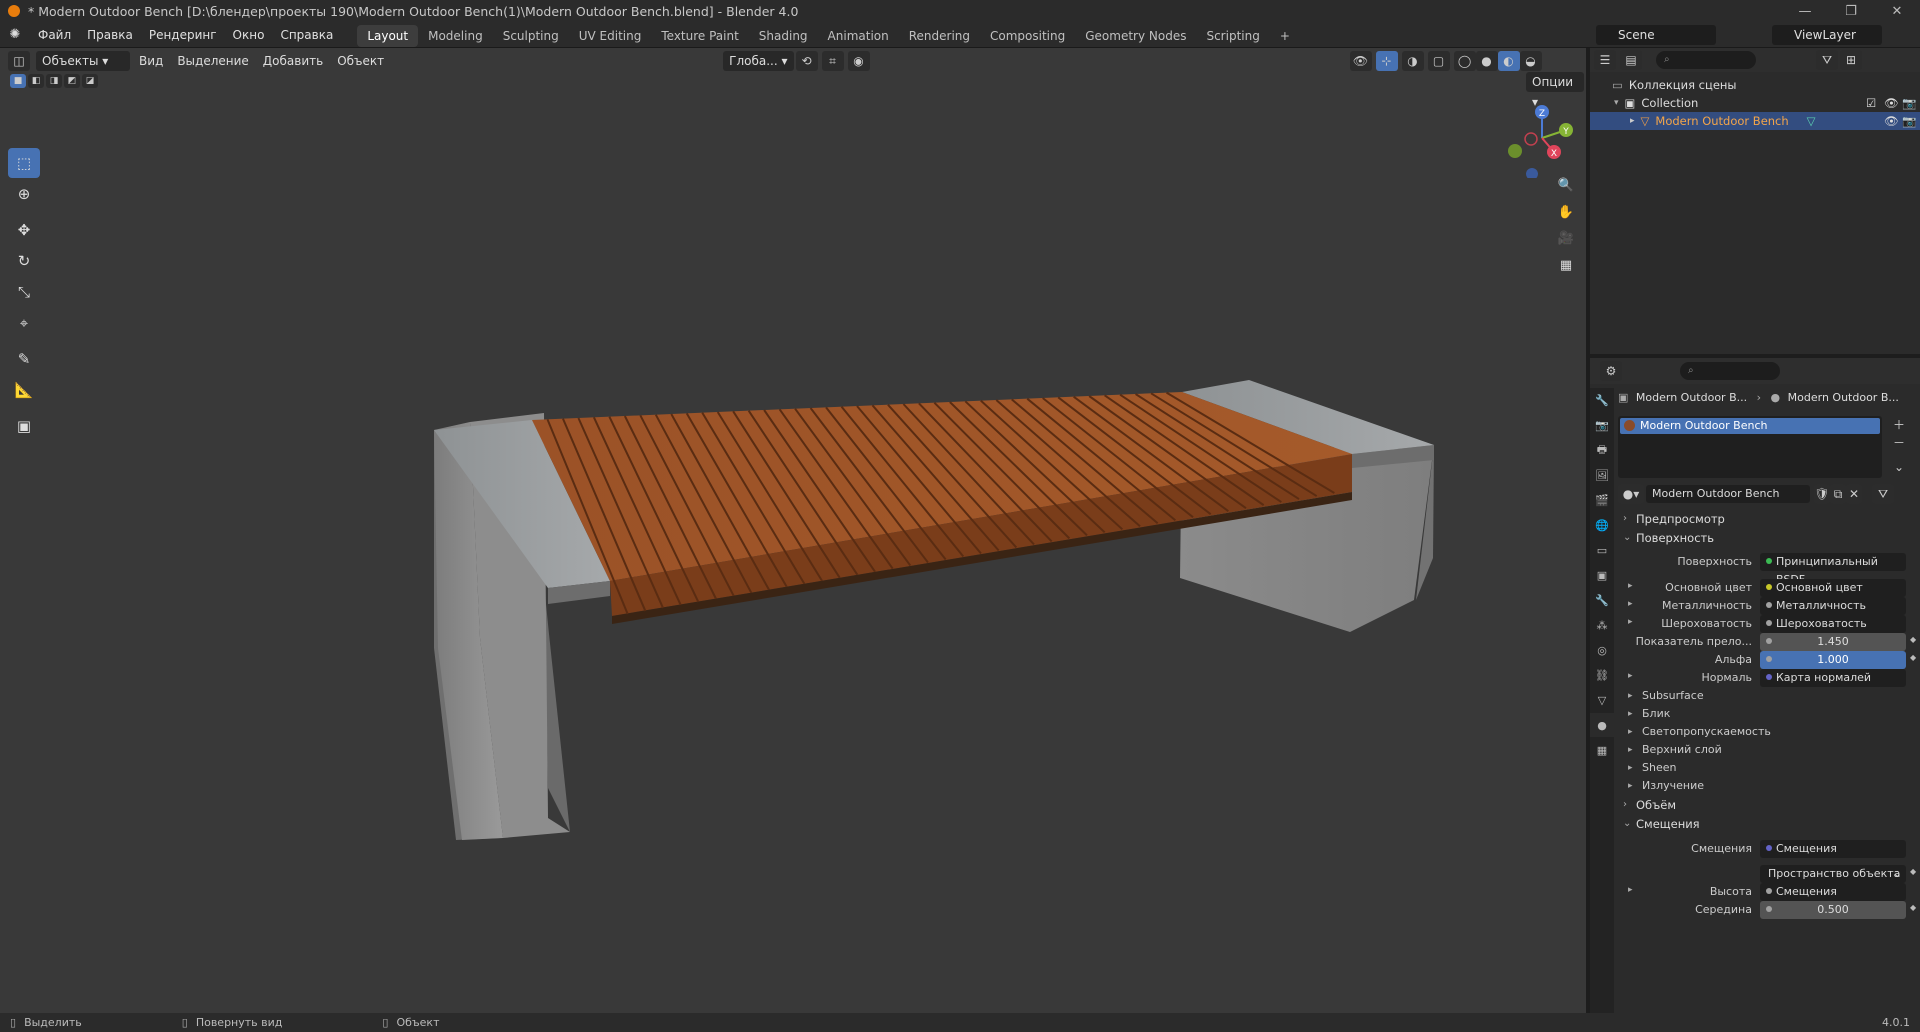 The width and height of the screenshot is (1920, 1032). What do you see at coordinates (758, 61) in the screenshot?
I see `orientation-dropdown: Глоба... ▾` at bounding box center [758, 61].